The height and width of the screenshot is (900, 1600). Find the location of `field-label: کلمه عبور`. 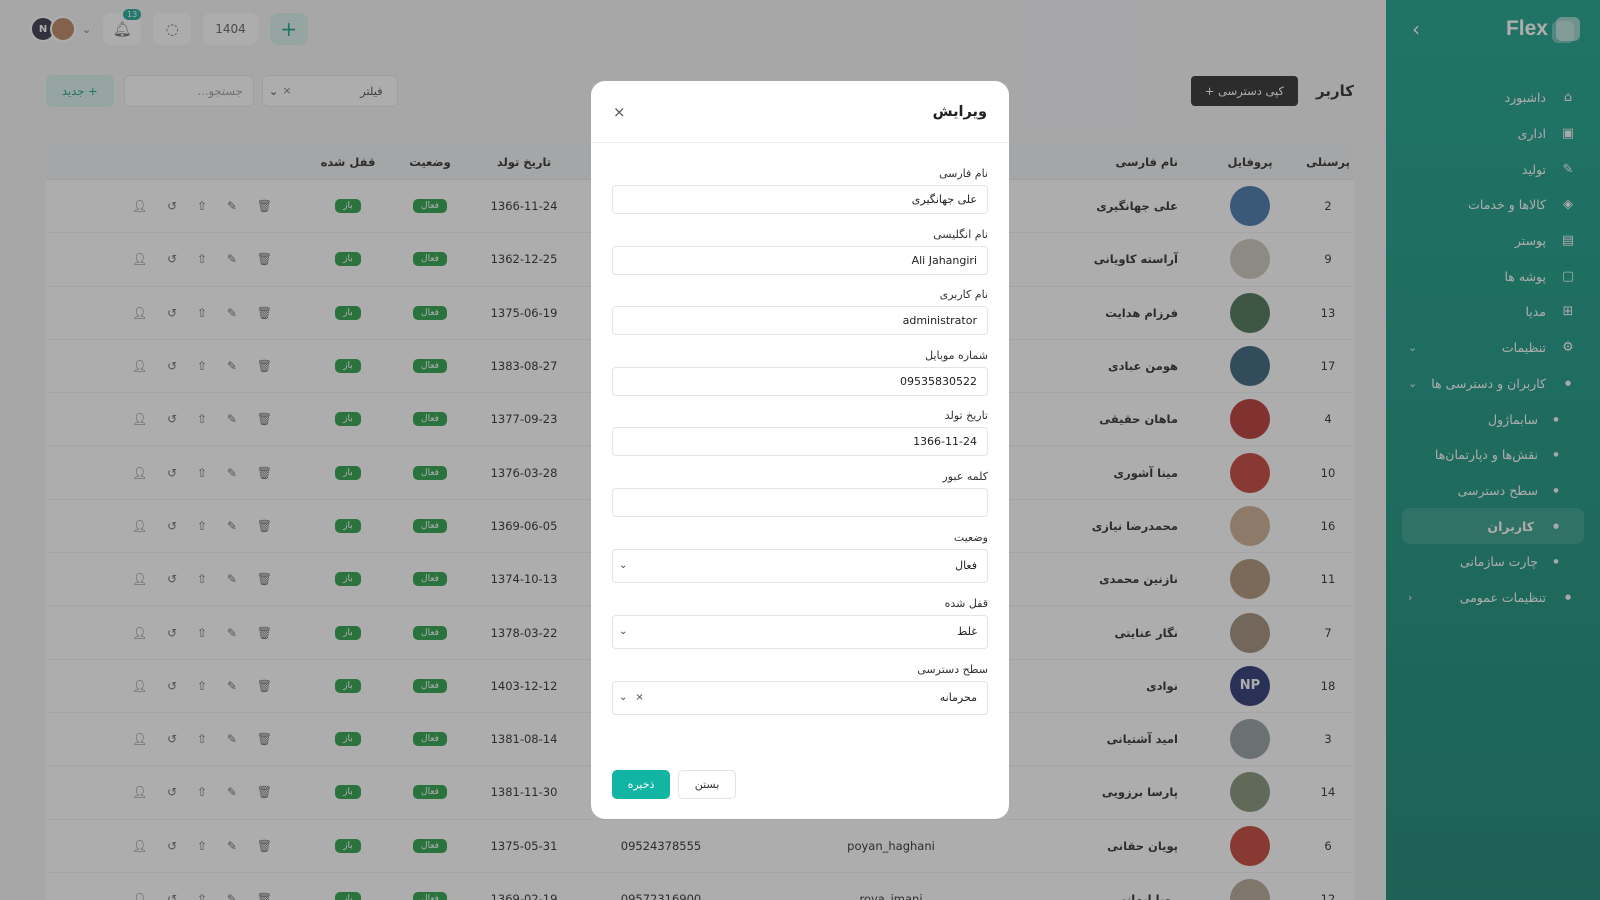

field-label: کلمه عبور is located at coordinates (965, 476).